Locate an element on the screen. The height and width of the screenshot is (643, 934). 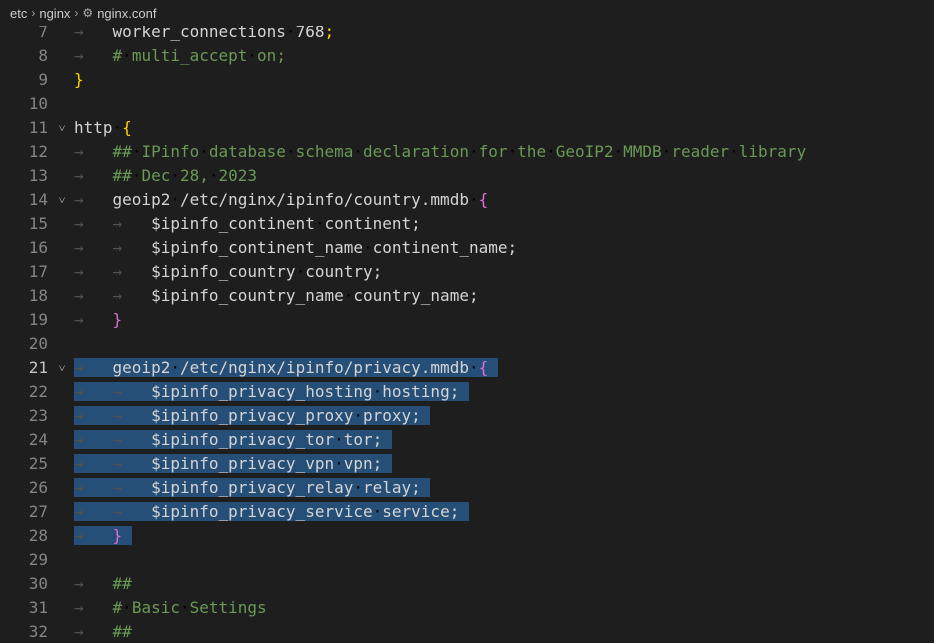
code-line: 26 → → $ipinfo_privacy_relay·relay; is located at coordinates (467, 488).